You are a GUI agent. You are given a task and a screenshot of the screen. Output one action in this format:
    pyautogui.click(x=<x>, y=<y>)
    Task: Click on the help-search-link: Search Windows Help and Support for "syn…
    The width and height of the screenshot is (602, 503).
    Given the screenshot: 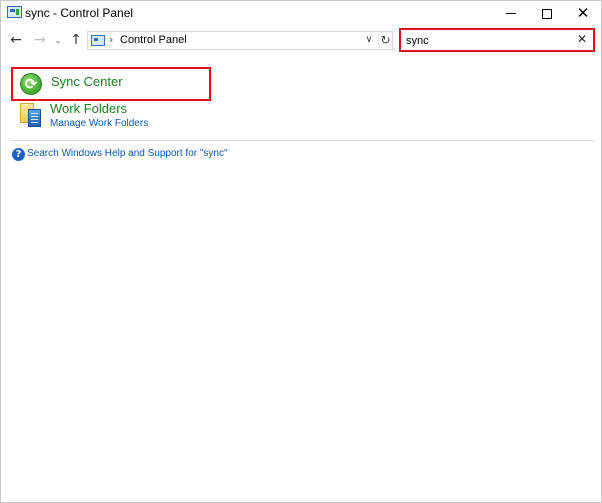 What is the action you would take?
    pyautogui.click(x=127, y=153)
    